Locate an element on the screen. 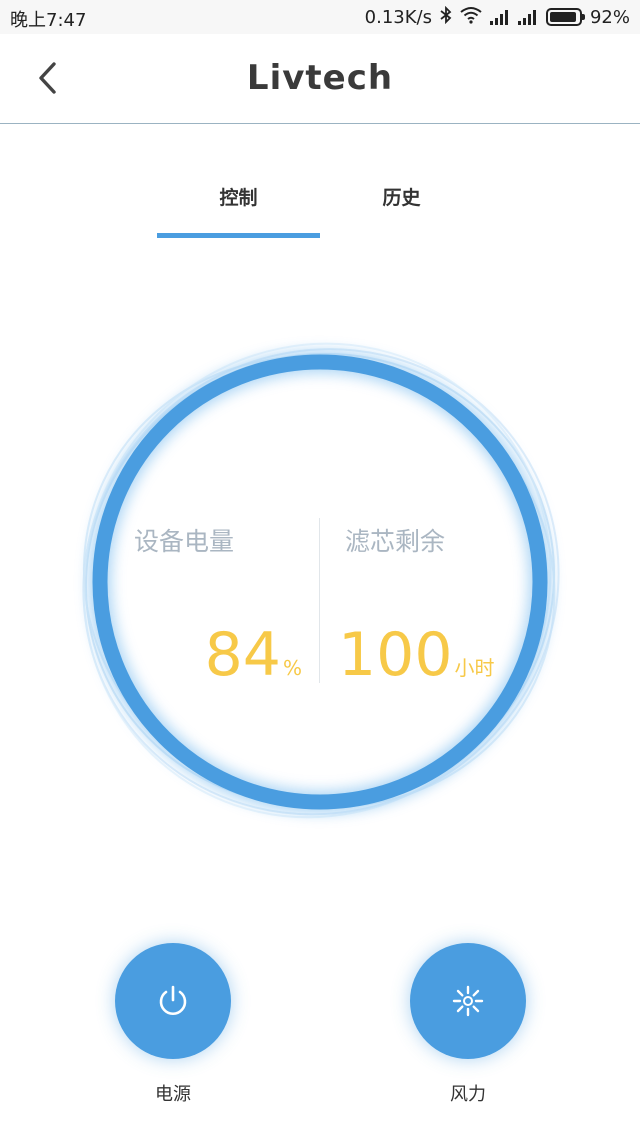 The height and width of the screenshot is (1138, 640). tab-bar: 控制 历史 is located at coordinates (320, 208).